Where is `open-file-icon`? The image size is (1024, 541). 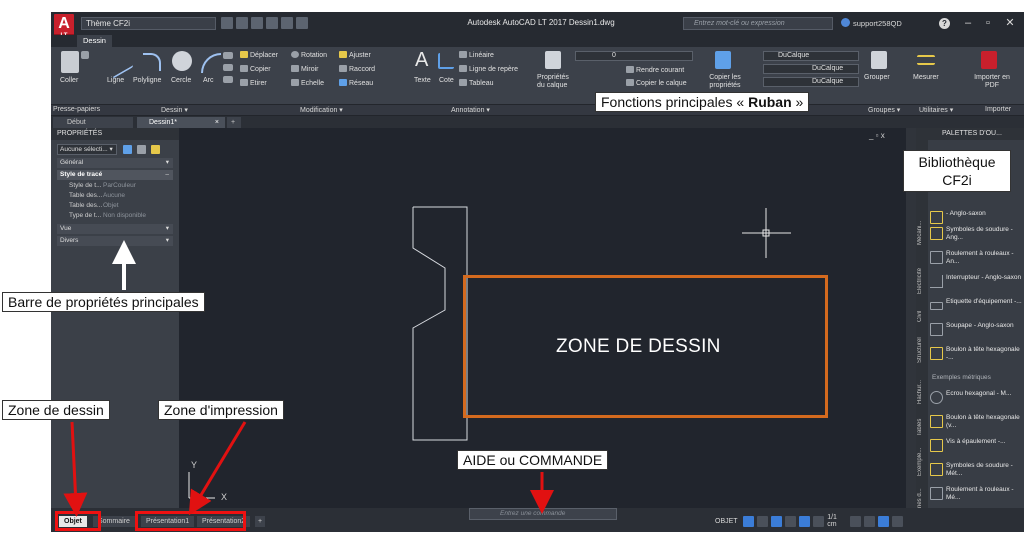
open-file-icon is located at coordinates (242, 23).